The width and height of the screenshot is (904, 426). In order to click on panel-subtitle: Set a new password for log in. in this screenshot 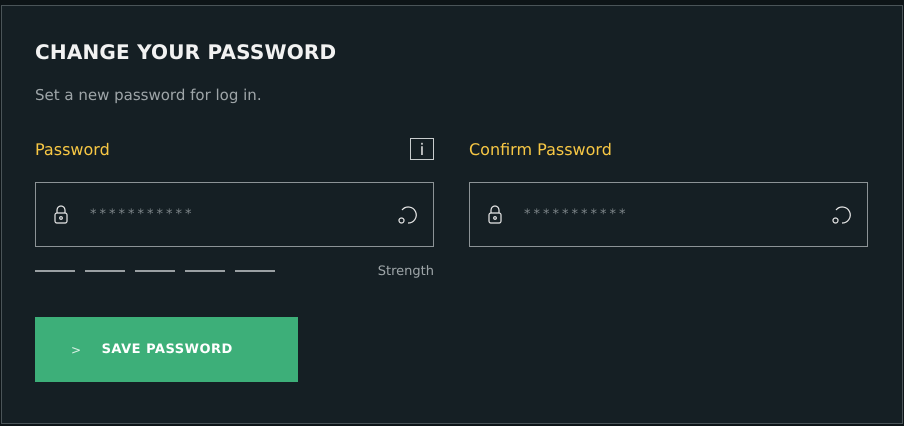, I will do `click(149, 95)`.